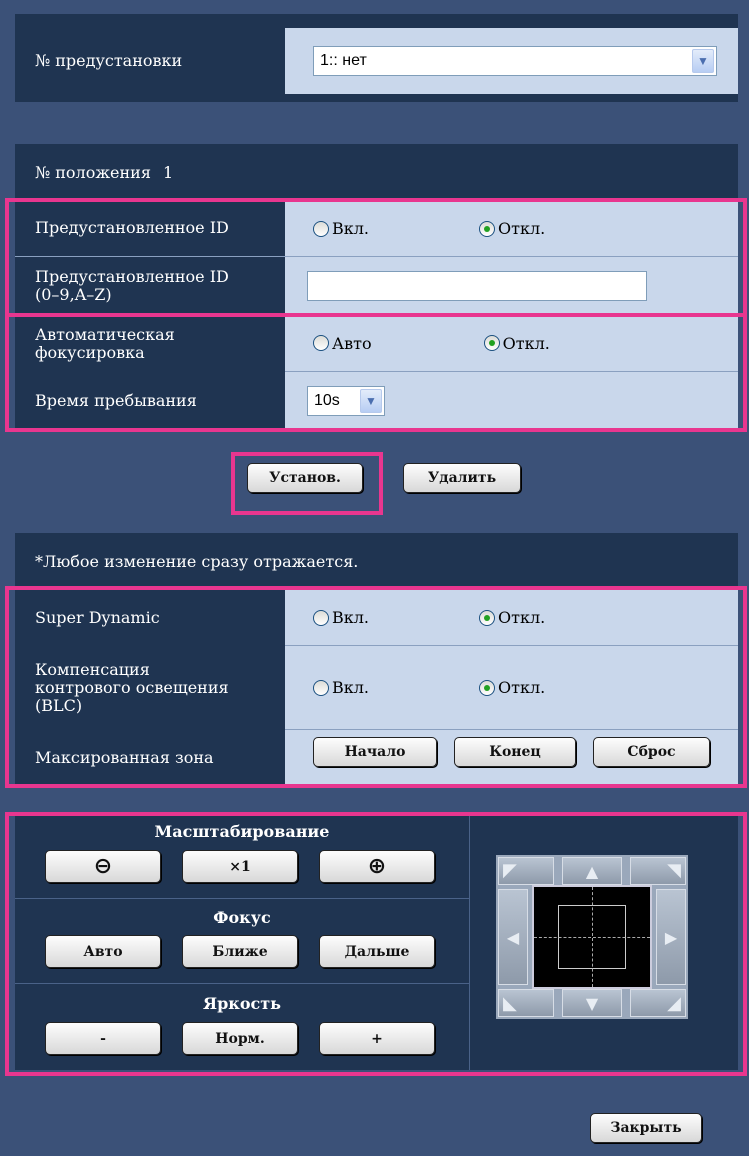 Image resolution: width=749 pixels, height=1156 pixels. Describe the element at coordinates (168, 172) in the screenshot. I see `position-number: 1` at that location.